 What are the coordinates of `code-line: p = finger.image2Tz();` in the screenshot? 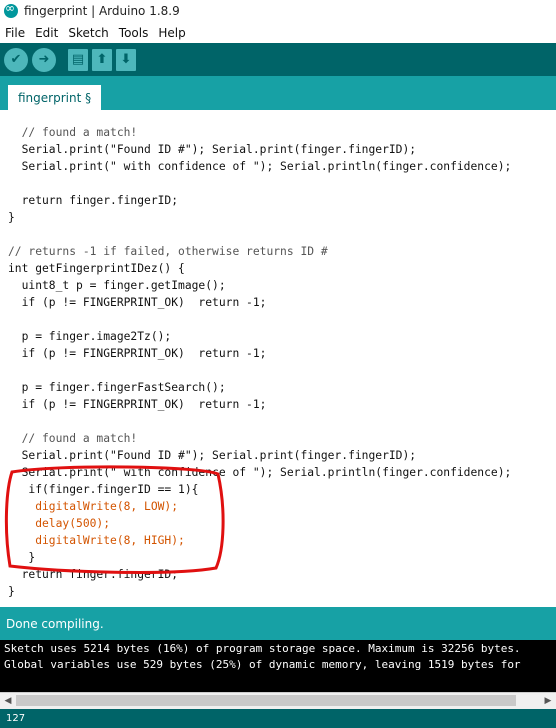 It's located at (90, 336).